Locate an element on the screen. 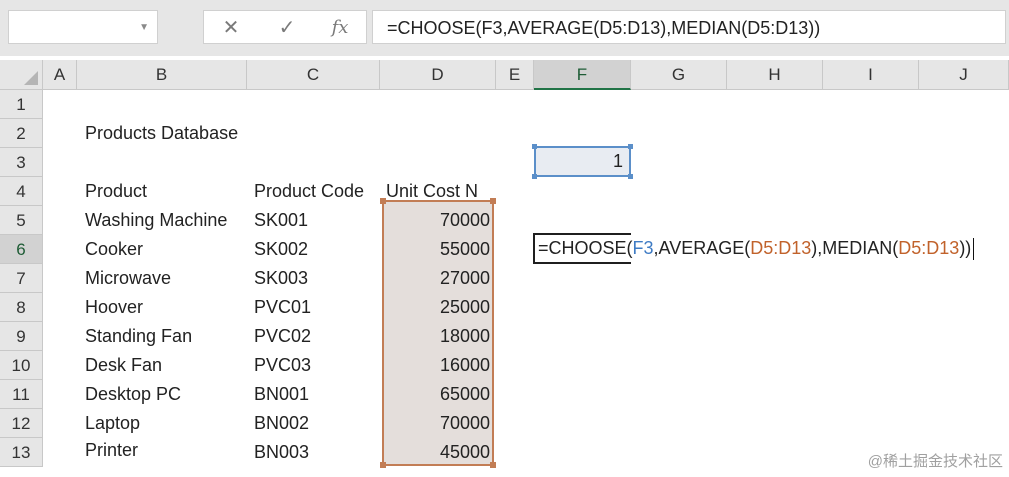 The image size is (1009, 477). product-cell: Standing Fan is located at coordinates (138, 336).